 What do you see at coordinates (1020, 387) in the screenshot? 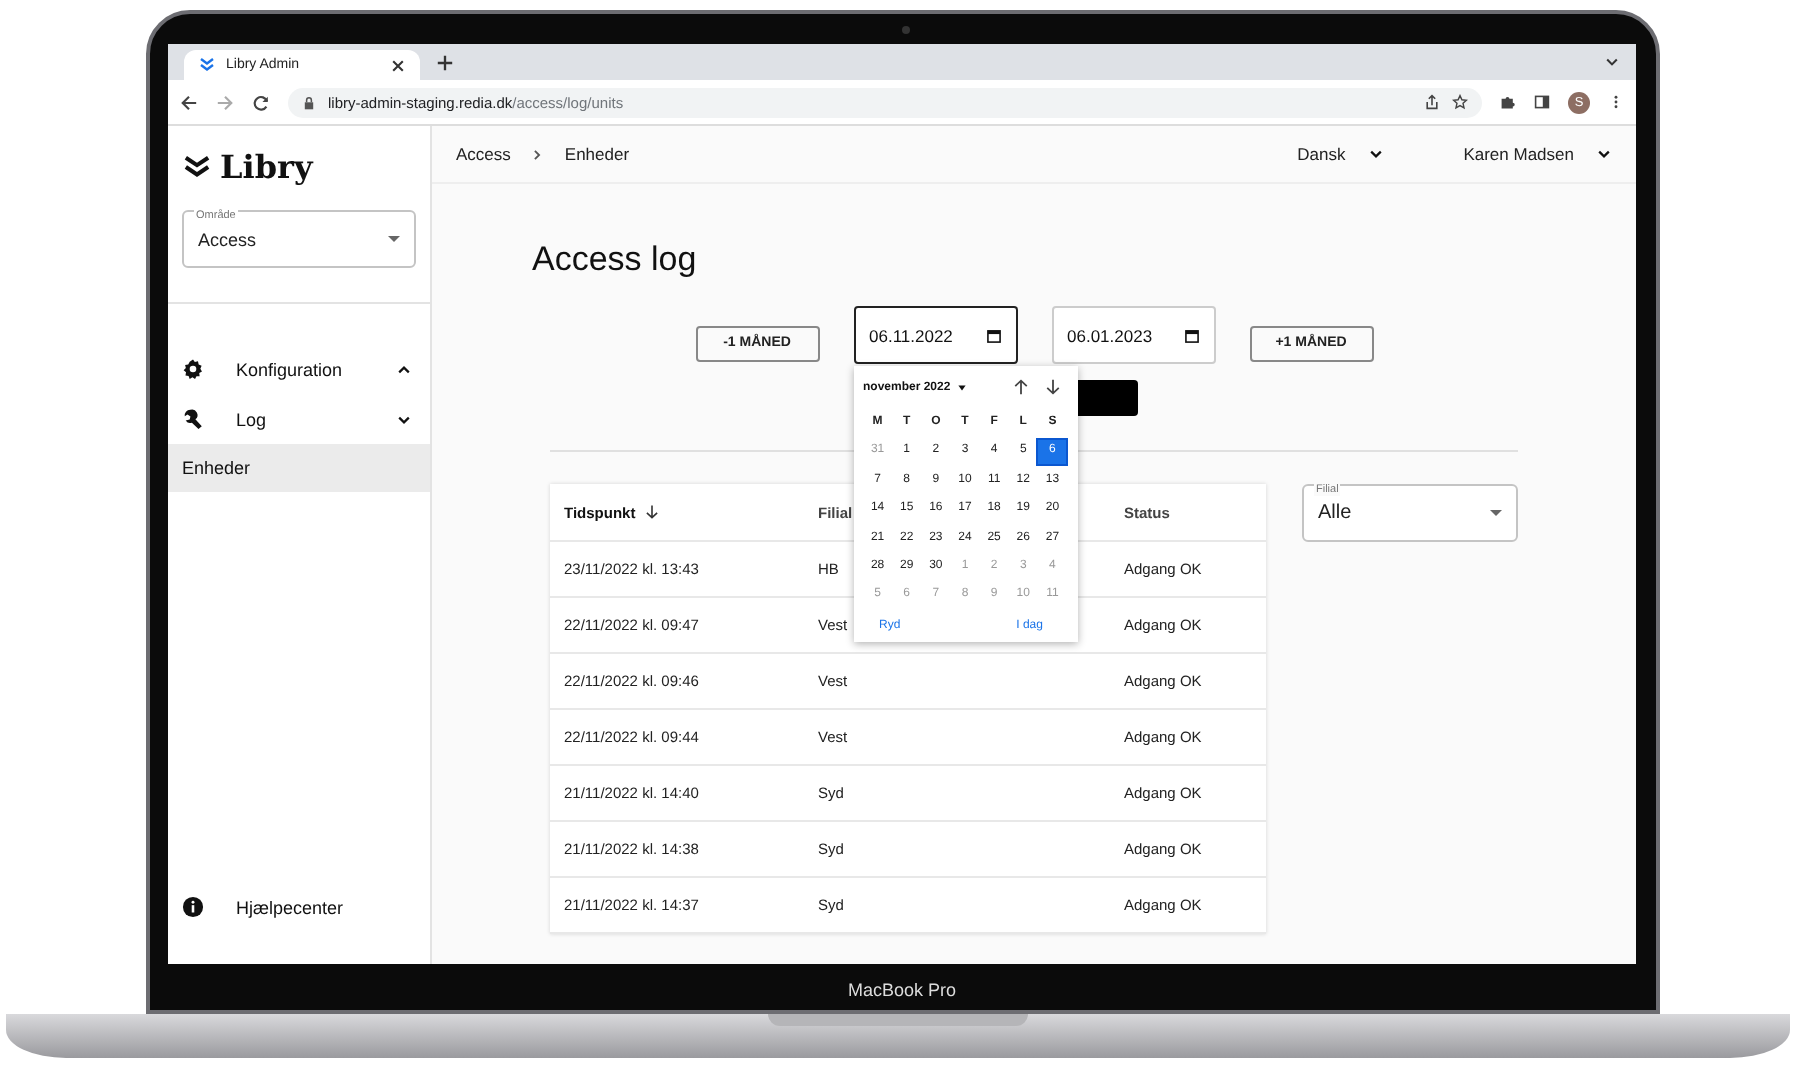
I see `arrow-up-icon` at bounding box center [1020, 387].